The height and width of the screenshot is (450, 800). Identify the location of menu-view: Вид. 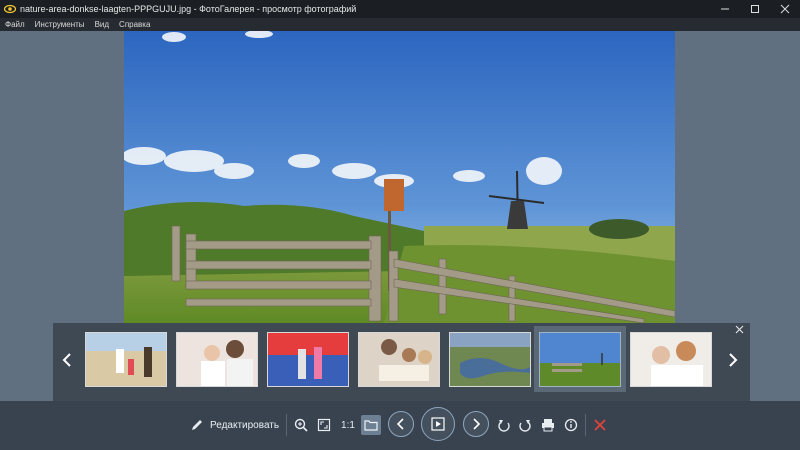
(102, 24).